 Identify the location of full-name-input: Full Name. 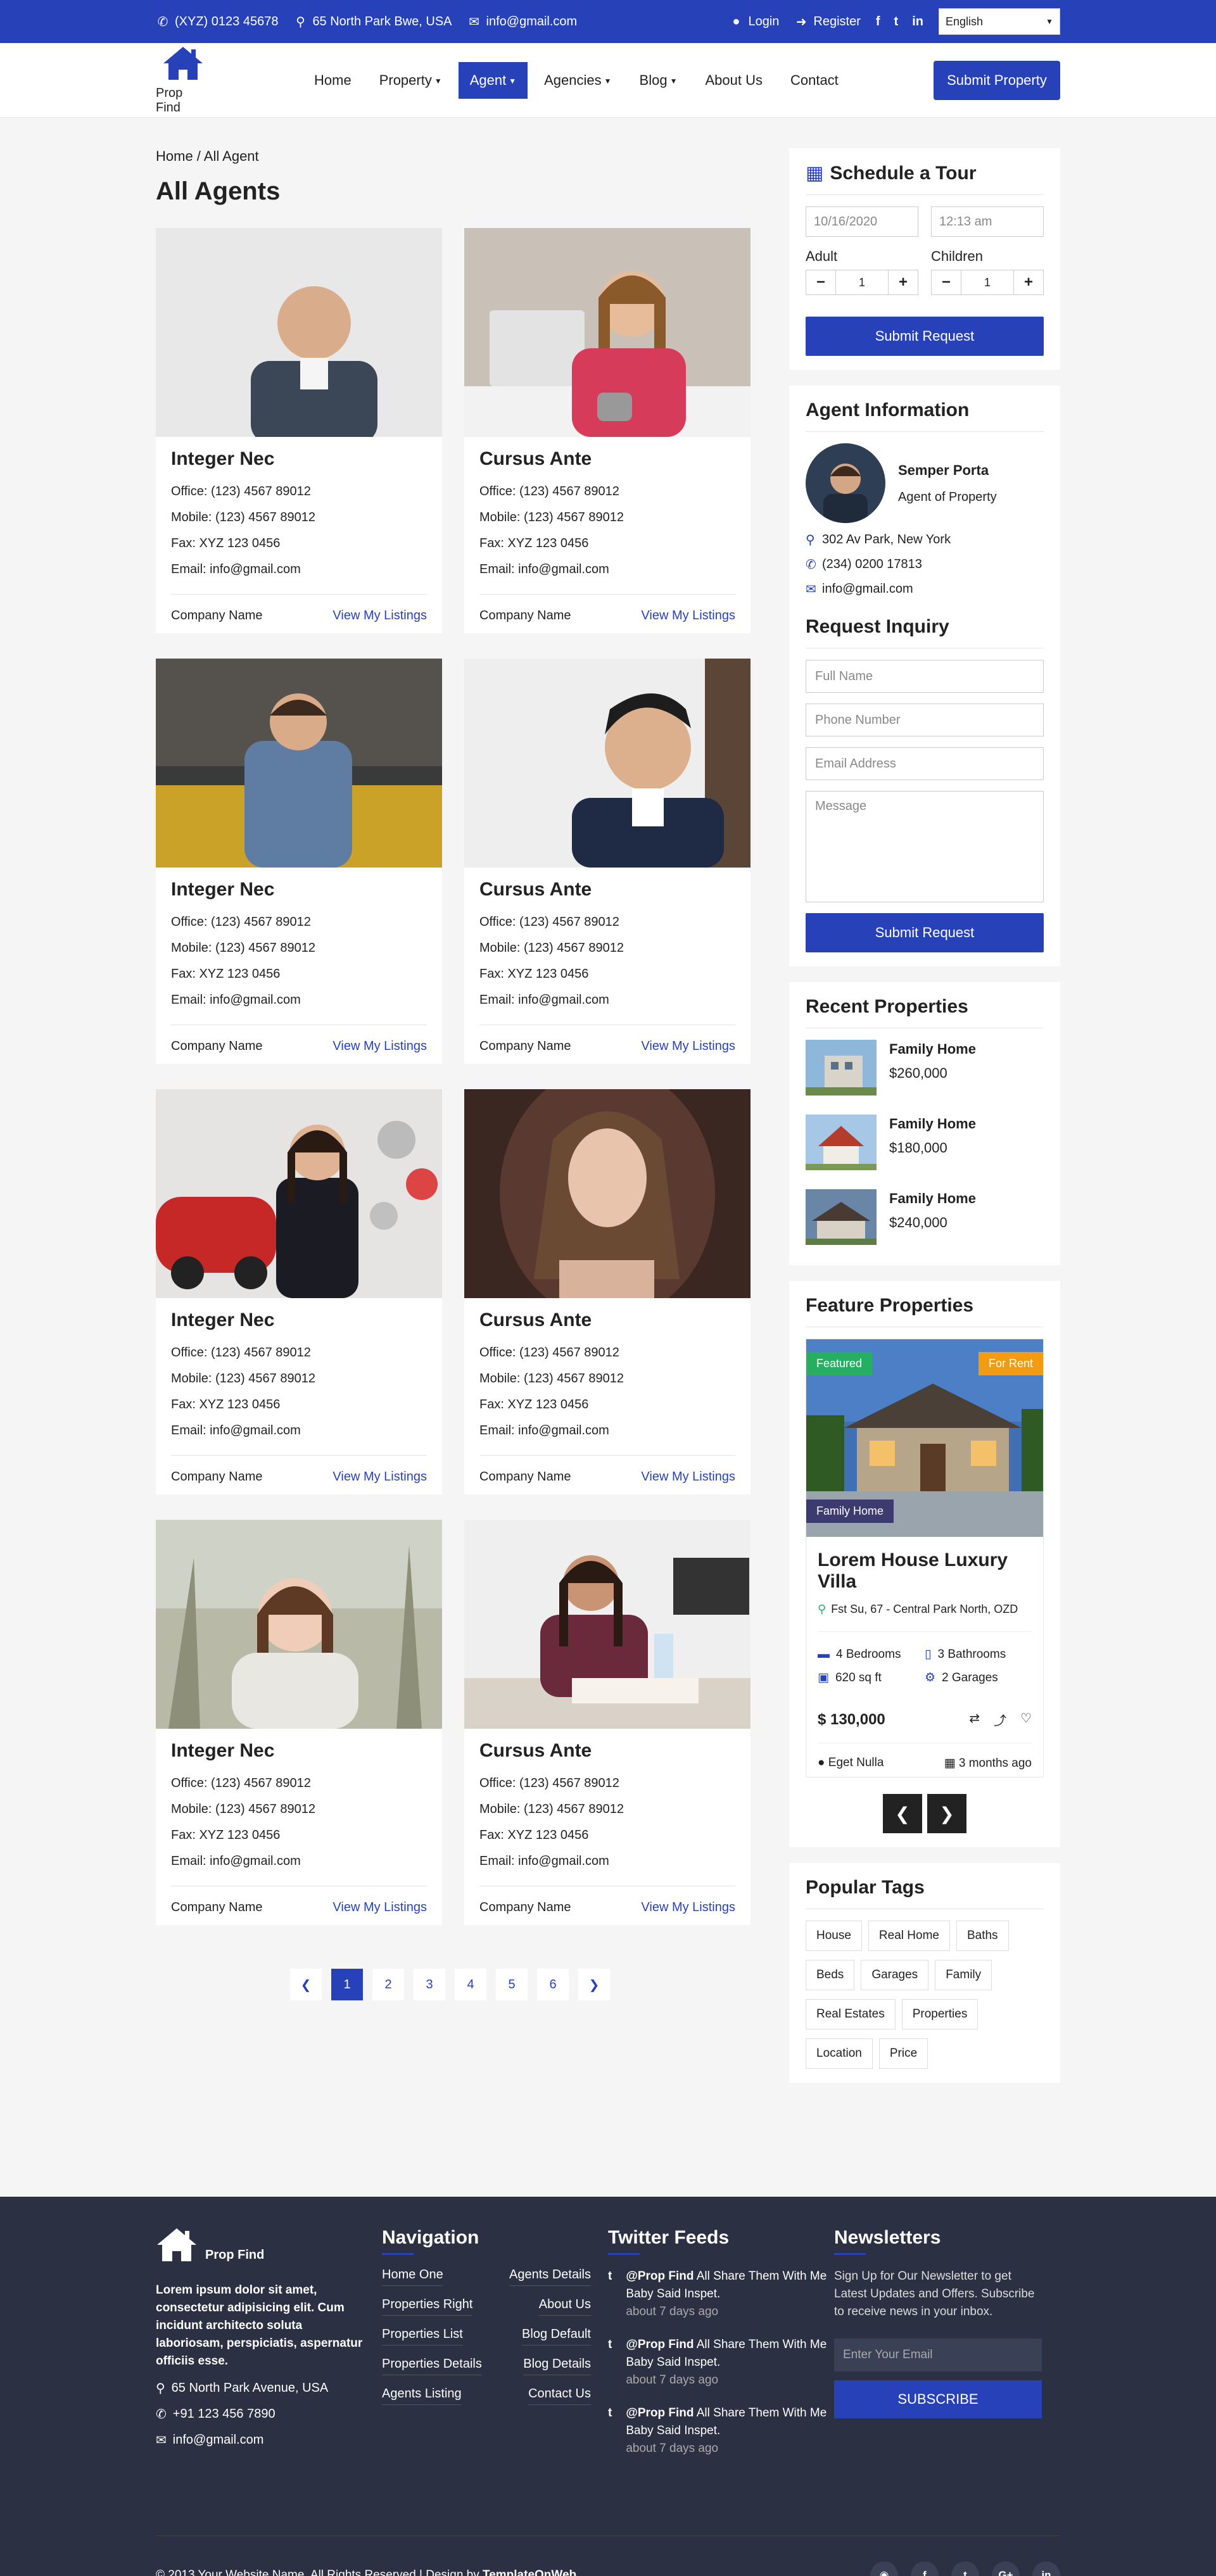
(925, 676).